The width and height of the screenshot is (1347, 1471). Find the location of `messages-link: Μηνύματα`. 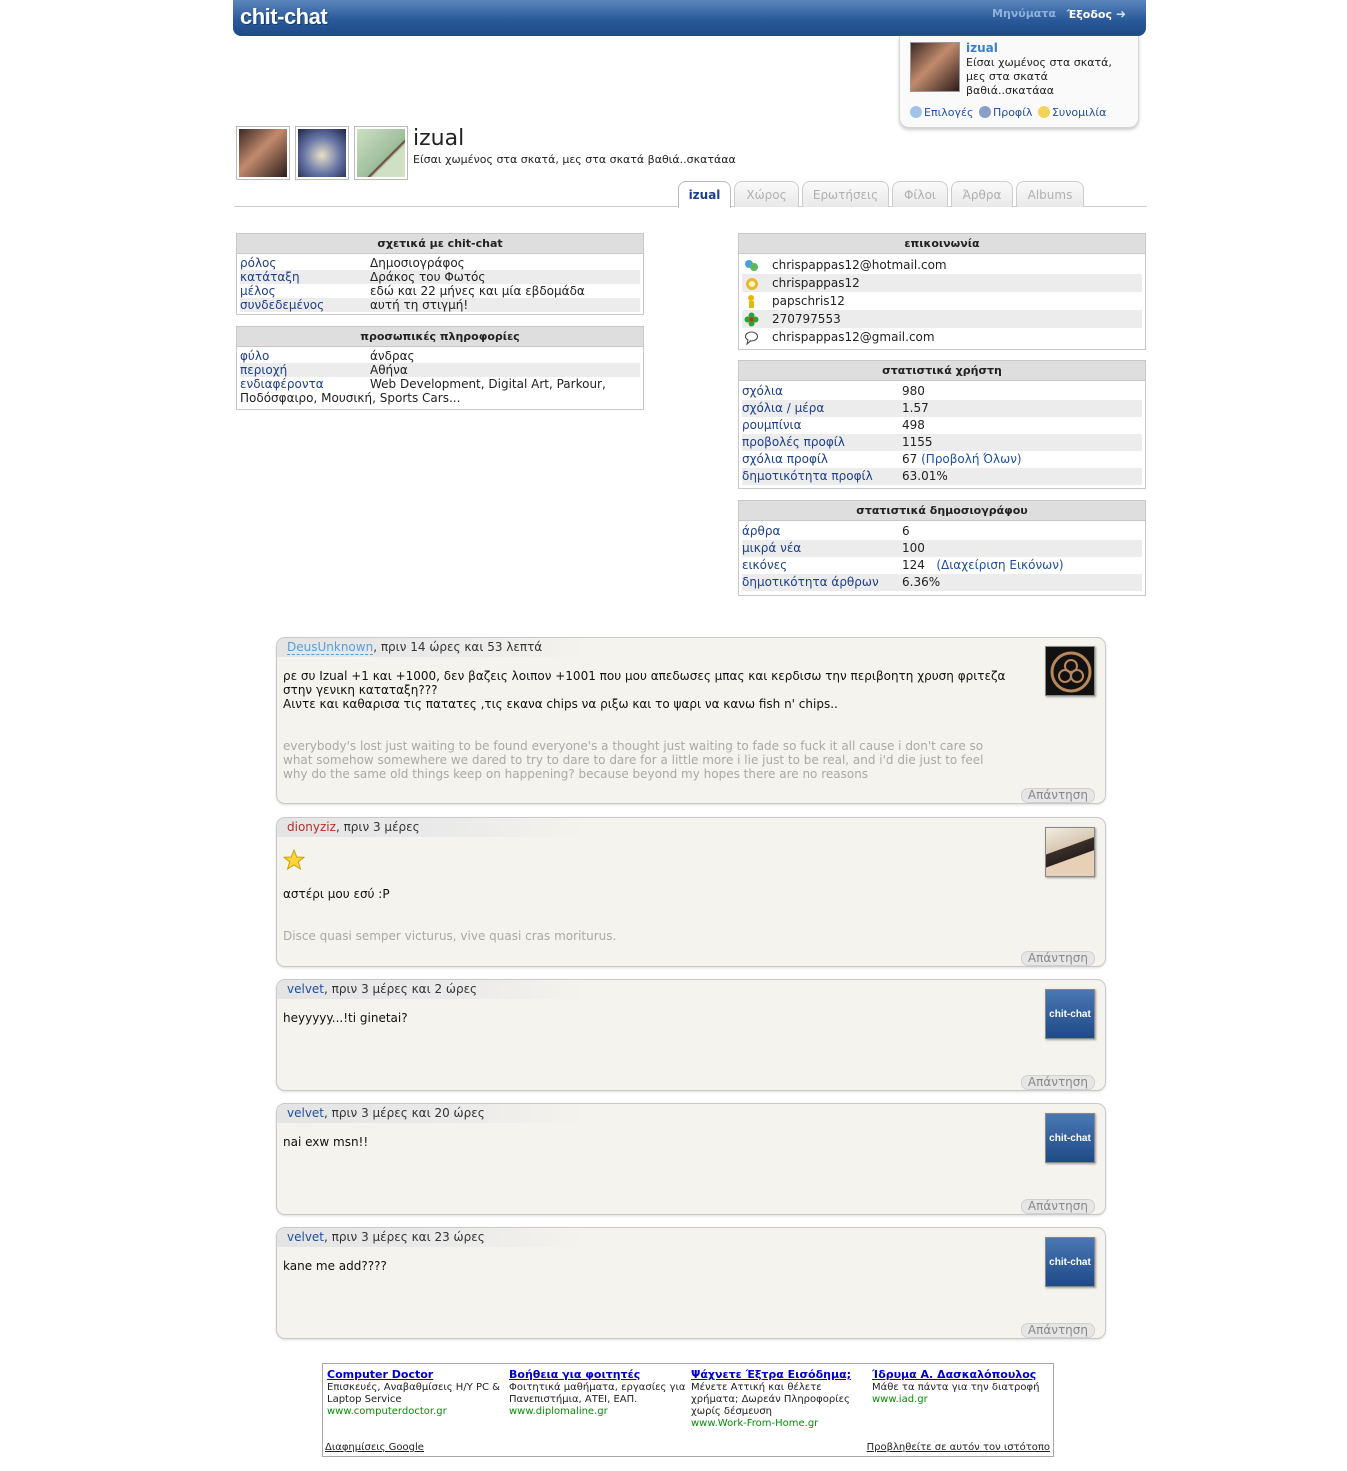

messages-link: Μηνύματα is located at coordinates (1024, 13).